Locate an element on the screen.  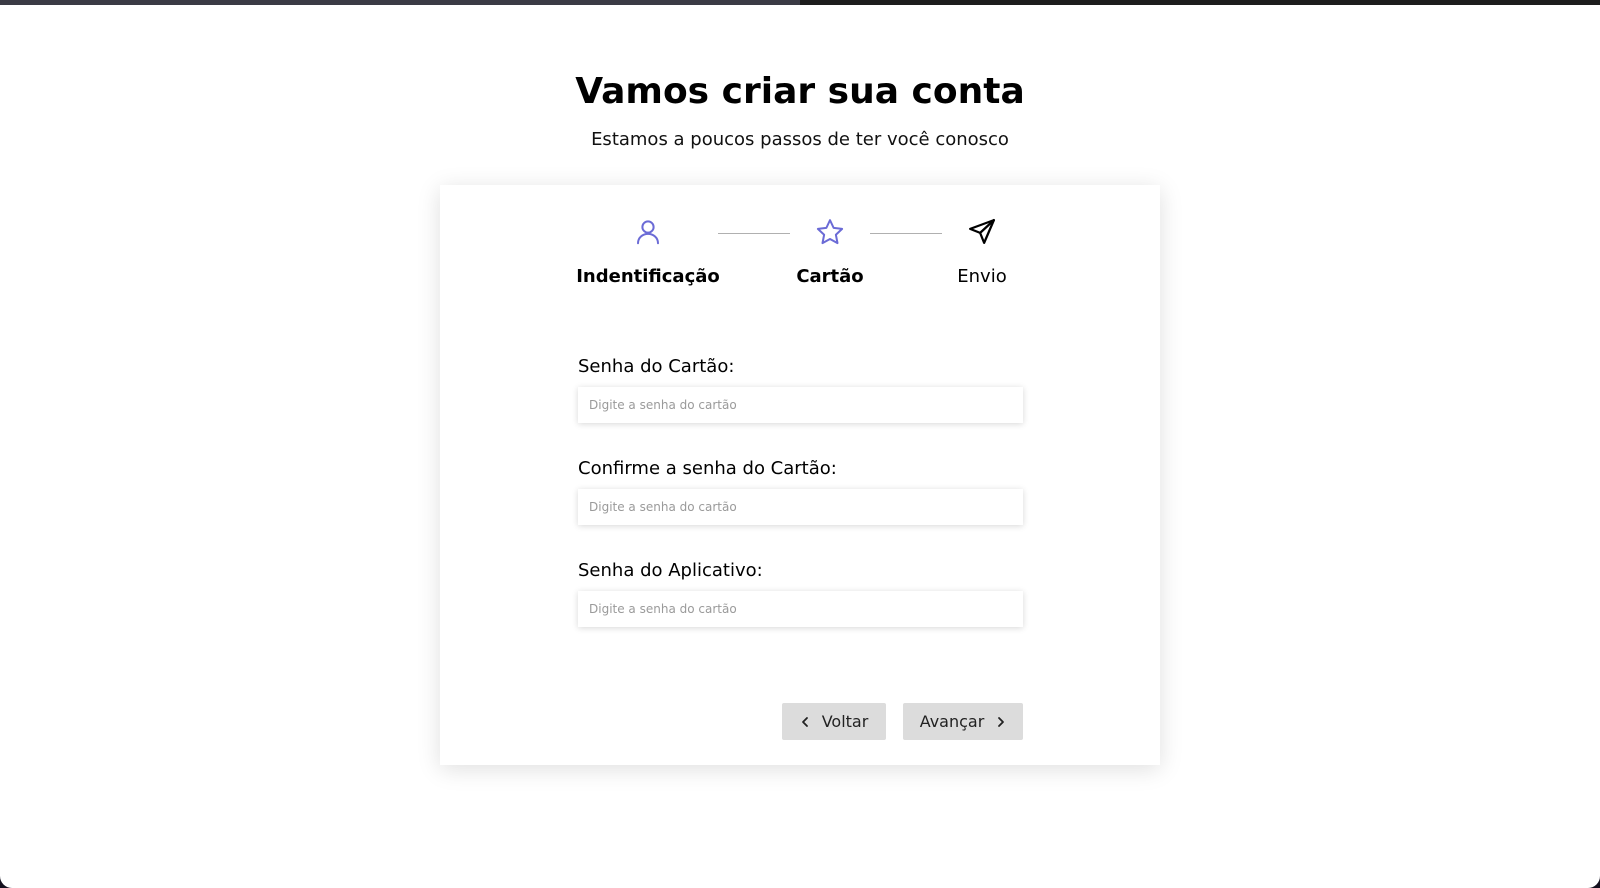
send-icon is located at coordinates (982, 231).